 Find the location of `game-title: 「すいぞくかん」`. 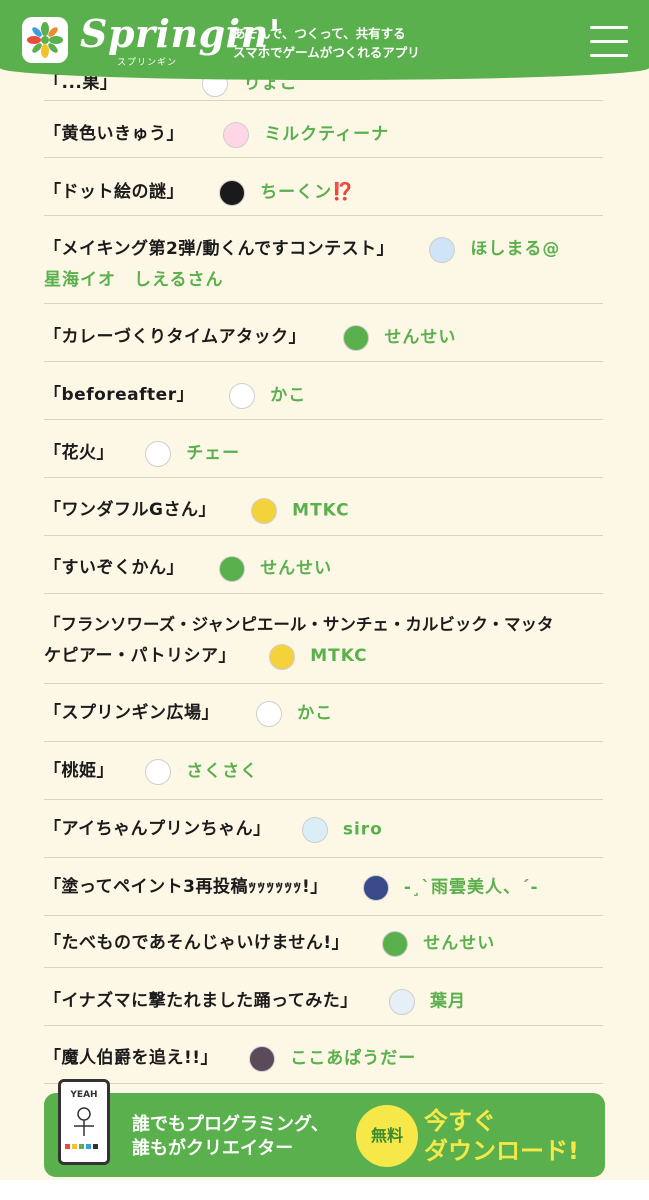

game-title: 「すいぞくかん」 is located at coordinates (114, 568).